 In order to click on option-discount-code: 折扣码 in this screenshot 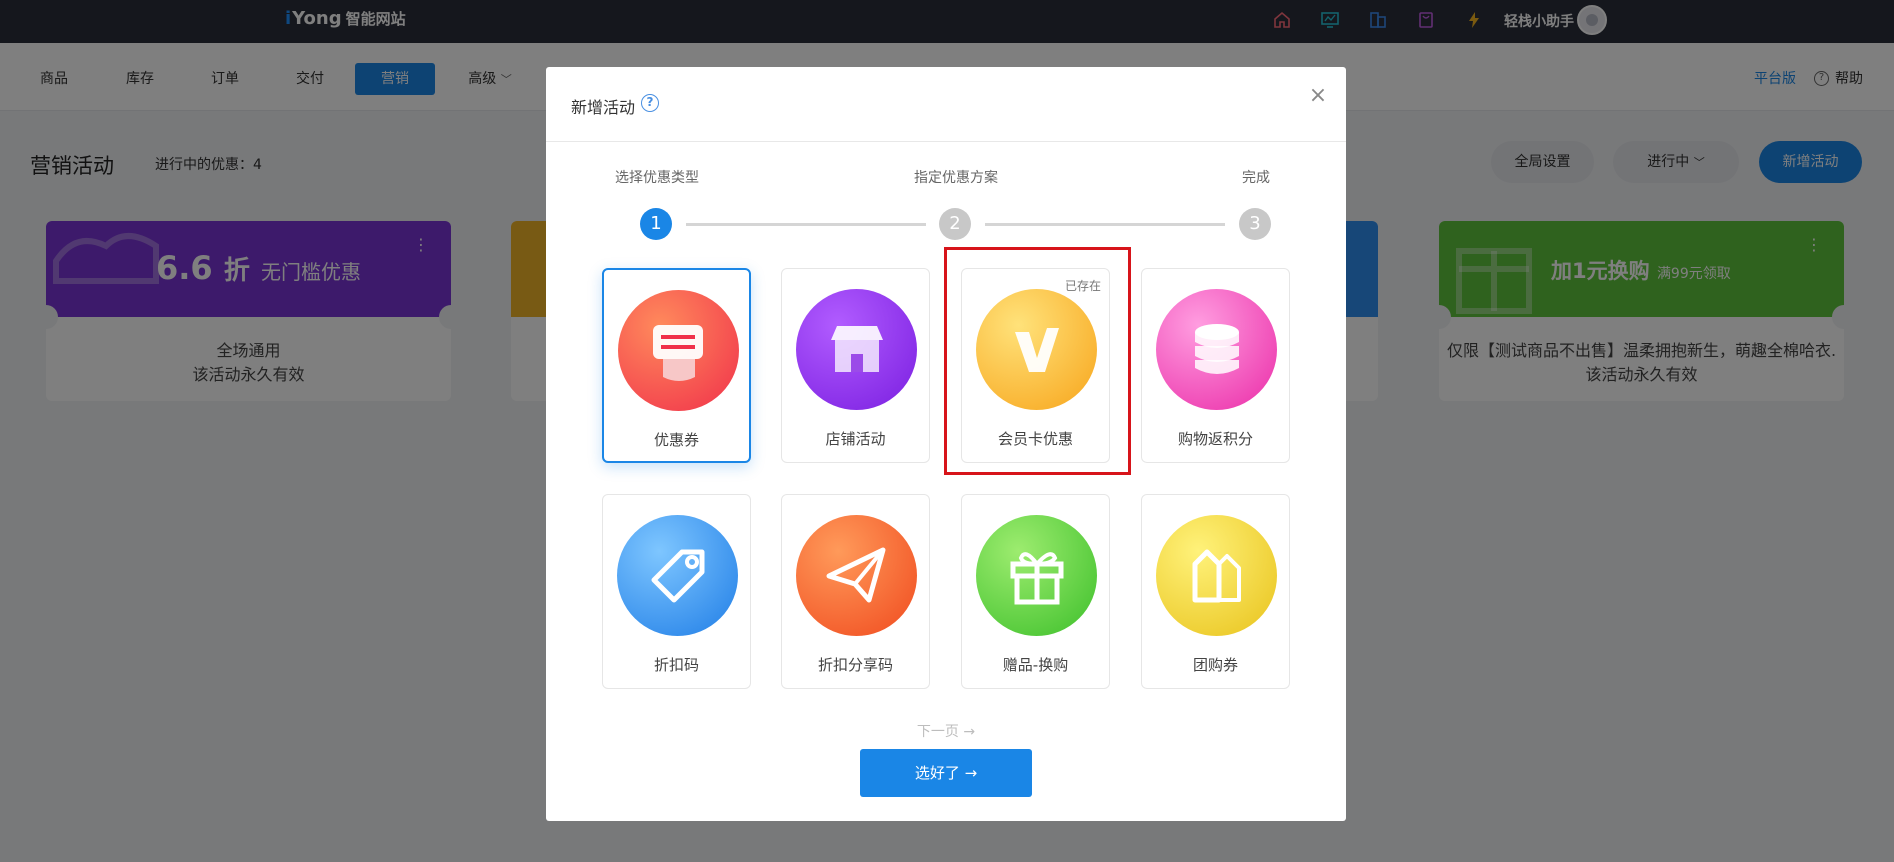, I will do `click(676, 591)`.